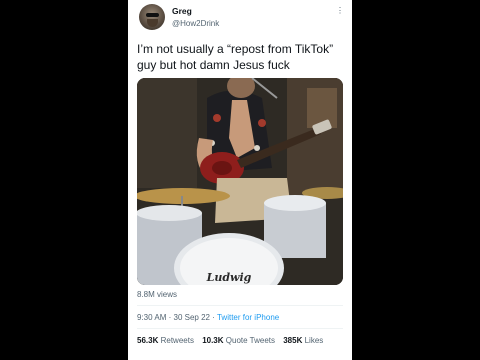 Image resolution: width=480 pixels, height=360 pixels. I want to click on tweet-date: 30 Sep 22, so click(192, 317).